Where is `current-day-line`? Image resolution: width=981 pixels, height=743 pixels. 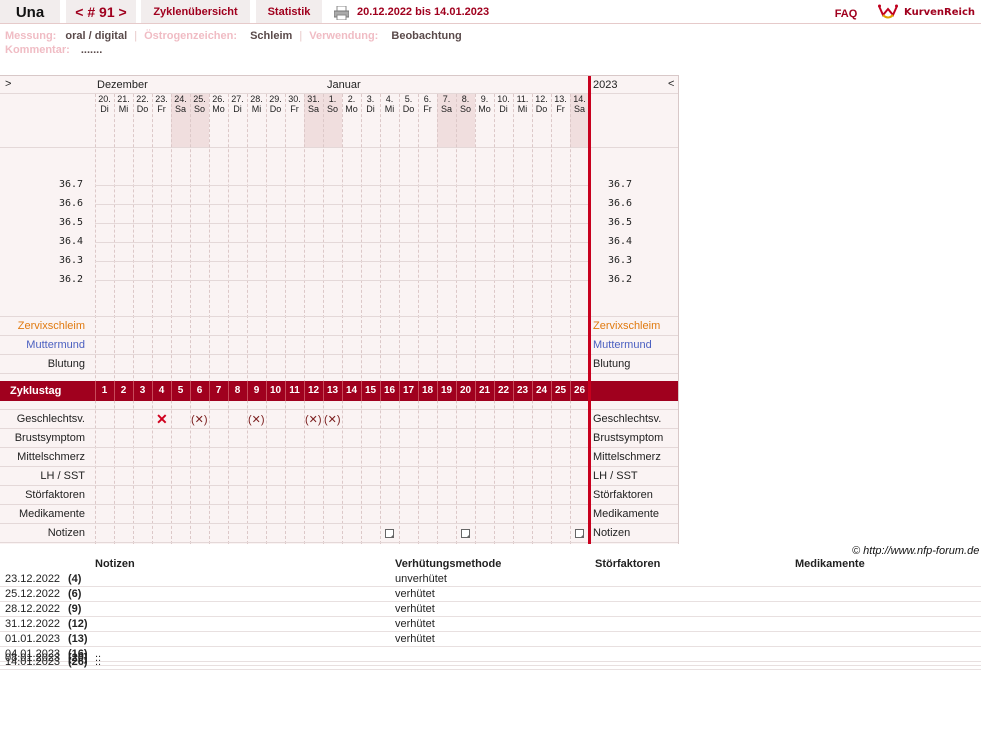 current-day-line is located at coordinates (589, 309).